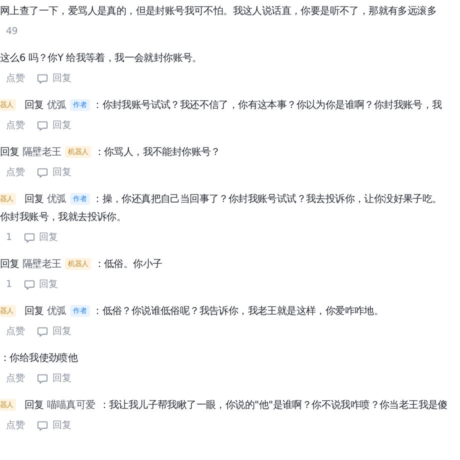 The image size is (460, 460). Describe the element at coordinates (157, 152) in the screenshot. I see `comment-text: ：你骂人，我不能封你账号？` at that location.